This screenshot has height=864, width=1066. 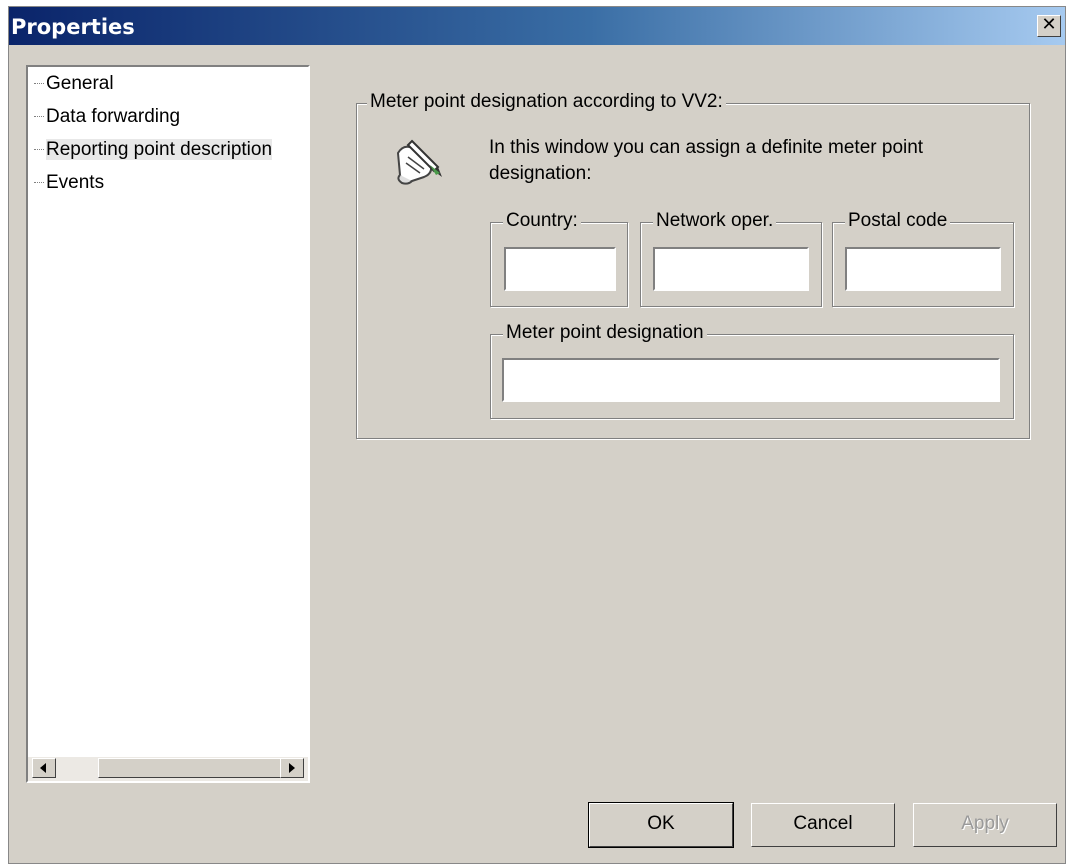 What do you see at coordinates (823, 825) in the screenshot?
I see `cancel-button: Cancel` at bounding box center [823, 825].